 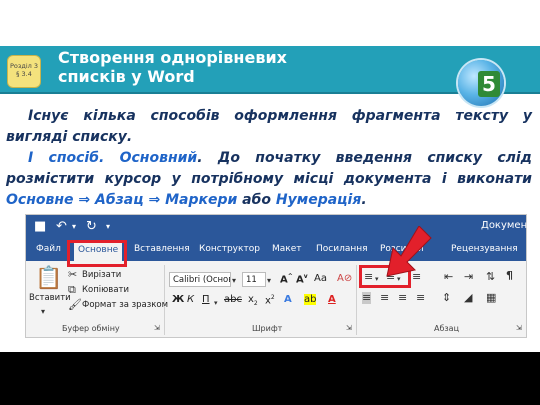 What do you see at coordinates (519, 328) in the screenshot?
I see `paragraph-launcher-icon: ⇲` at bounding box center [519, 328].